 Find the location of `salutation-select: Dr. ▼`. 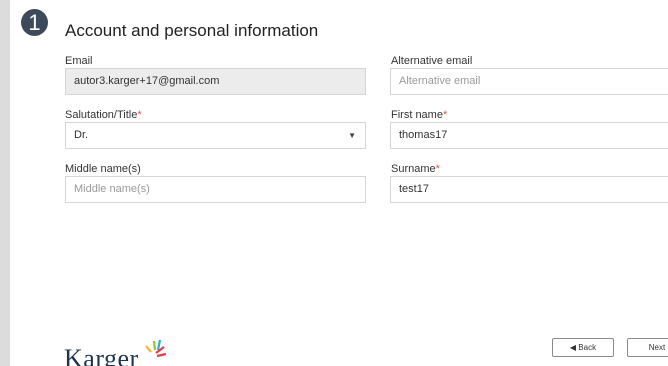

salutation-select: Dr. ▼ is located at coordinates (215, 135).